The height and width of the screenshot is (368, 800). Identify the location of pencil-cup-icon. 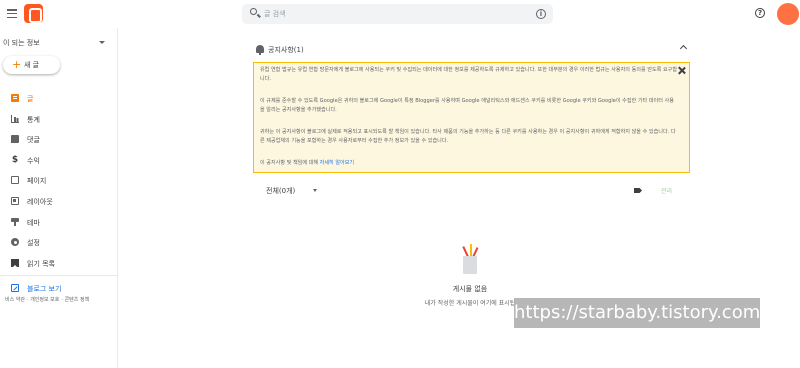
(470, 259).